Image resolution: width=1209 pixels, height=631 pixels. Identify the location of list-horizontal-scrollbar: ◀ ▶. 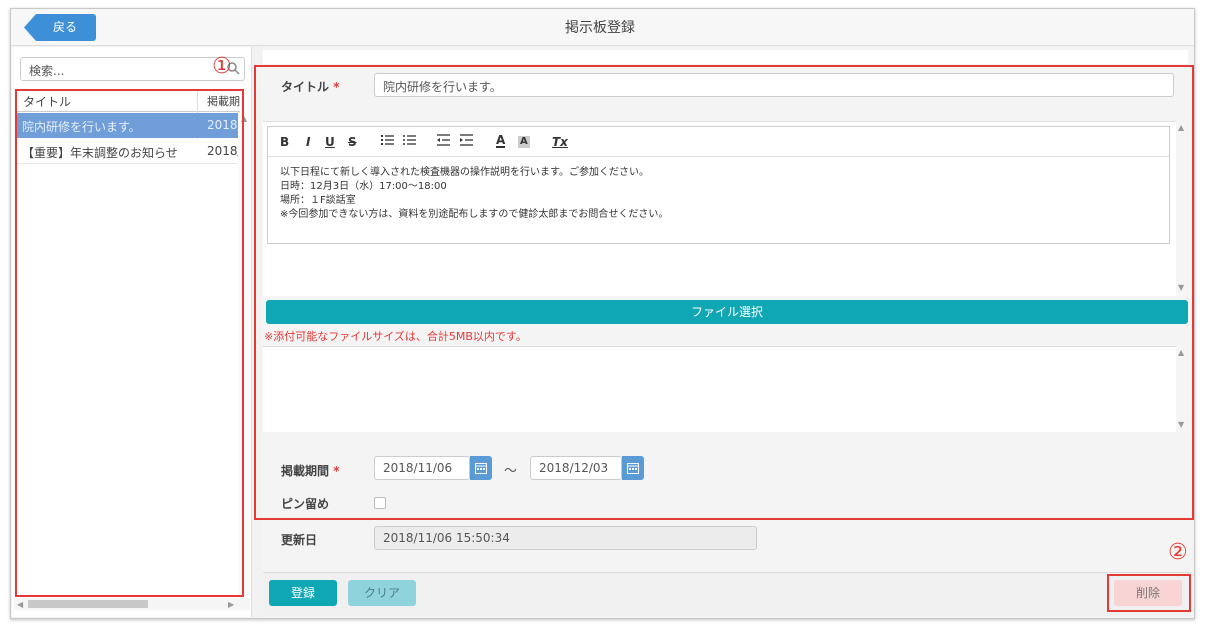
(132, 604).